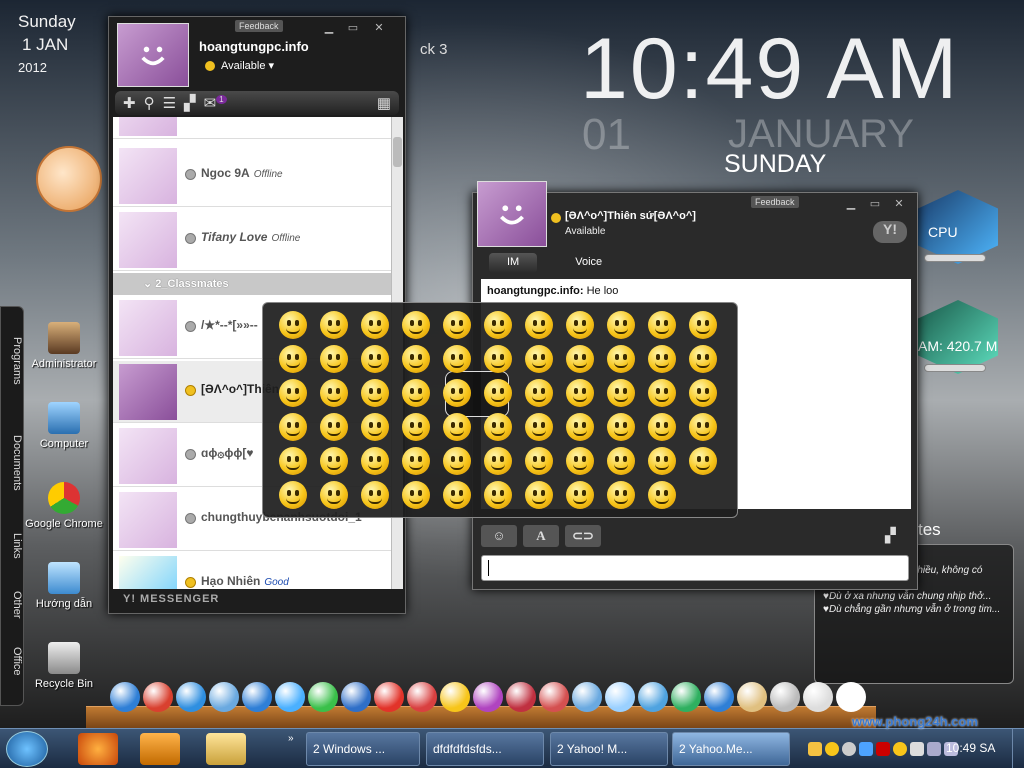 The height and width of the screenshot is (768, 1024). What do you see at coordinates (13, 605) in the screenshot?
I see `sidebar-tab-other: Other` at bounding box center [13, 605].